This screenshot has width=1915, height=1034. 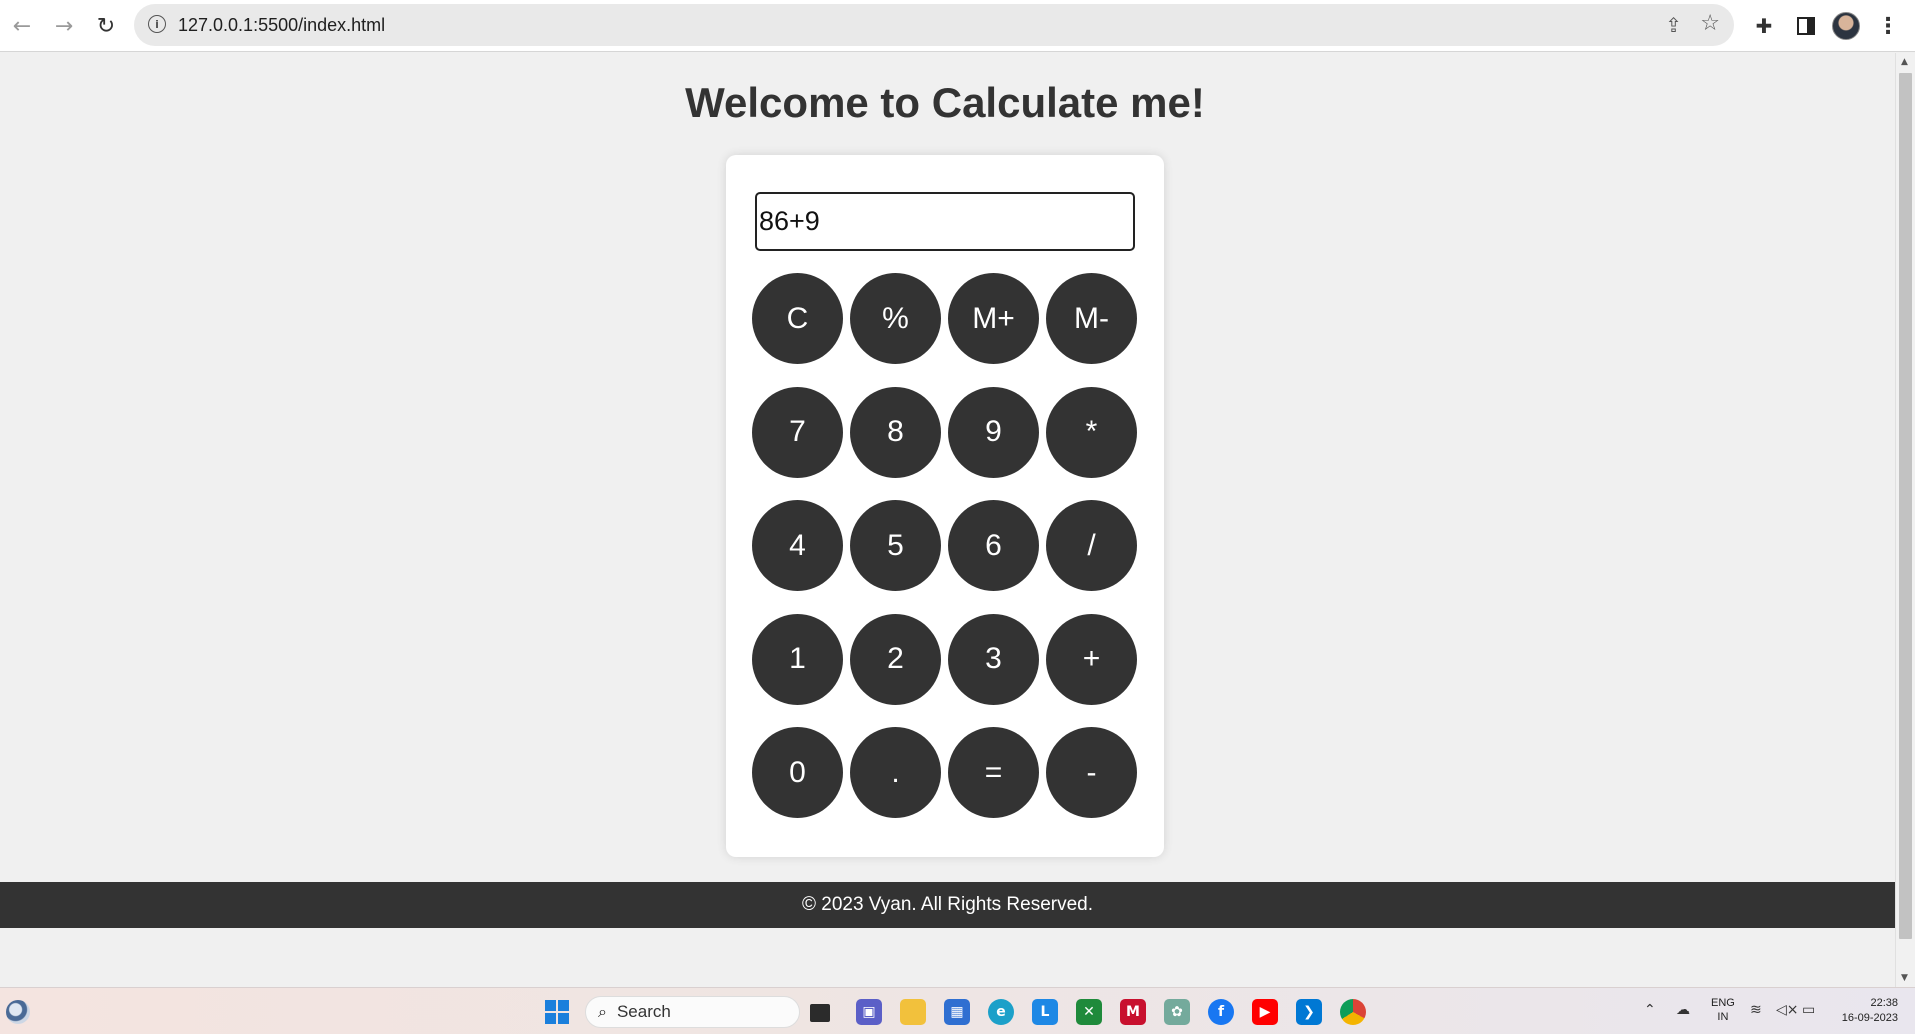 What do you see at coordinates (692, 1012) in the screenshot?
I see `taskbar-search: ⌕ Search` at bounding box center [692, 1012].